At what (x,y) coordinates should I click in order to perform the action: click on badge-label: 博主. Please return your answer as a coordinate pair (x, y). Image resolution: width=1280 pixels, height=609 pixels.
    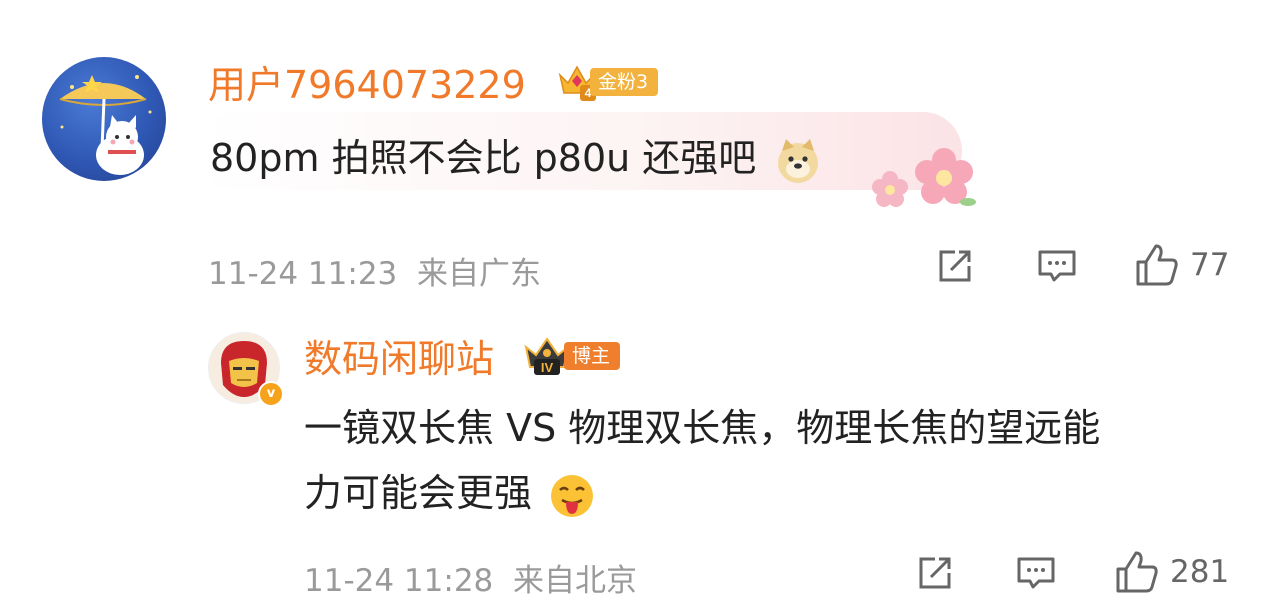
    Looking at the image, I should click on (592, 356).